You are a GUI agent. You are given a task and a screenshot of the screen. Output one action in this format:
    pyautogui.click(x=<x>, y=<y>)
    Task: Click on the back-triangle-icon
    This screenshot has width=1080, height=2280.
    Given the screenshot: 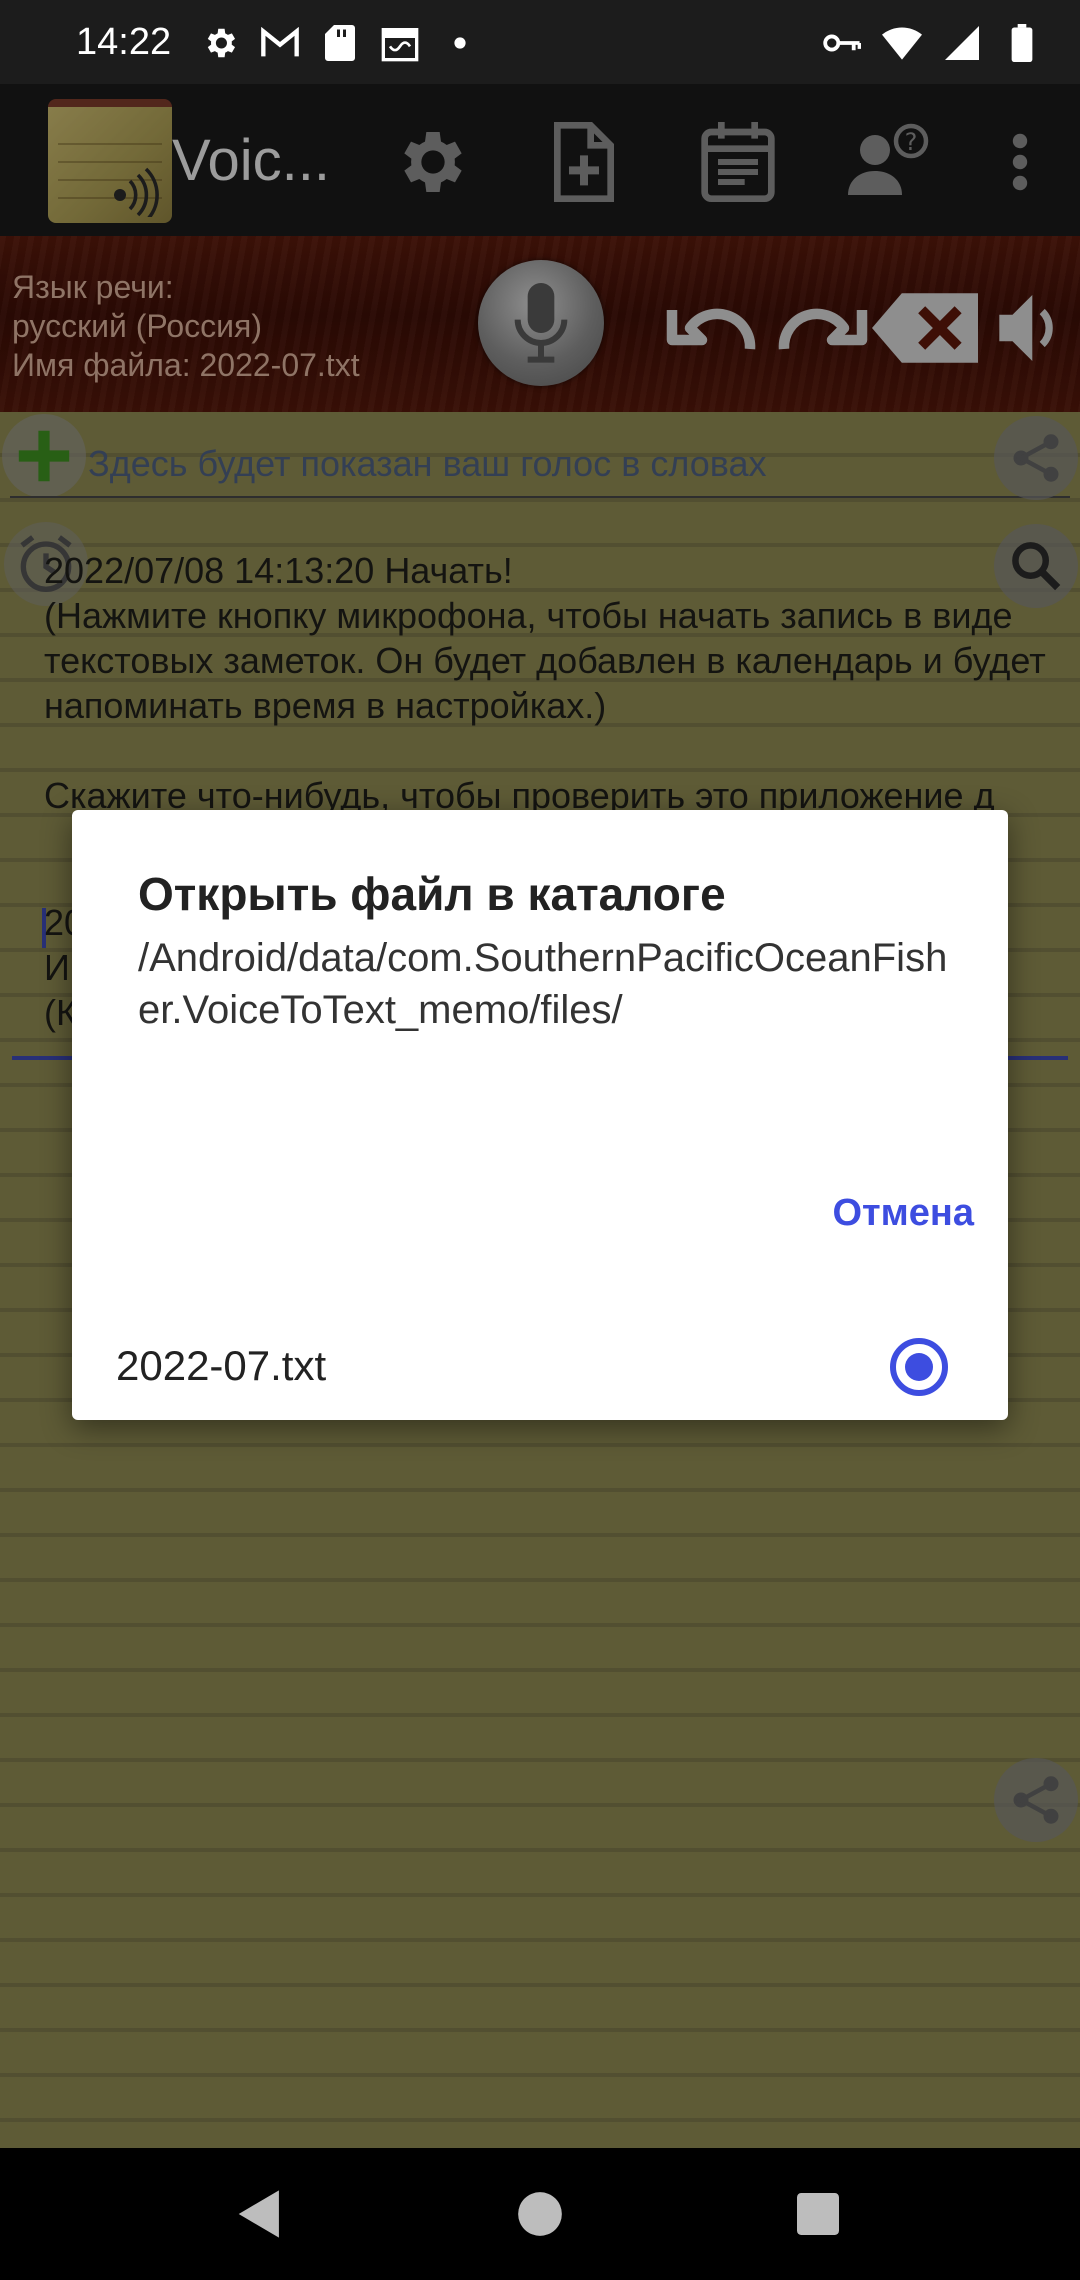 What is the action you would take?
    pyautogui.click(x=258, y=2214)
    